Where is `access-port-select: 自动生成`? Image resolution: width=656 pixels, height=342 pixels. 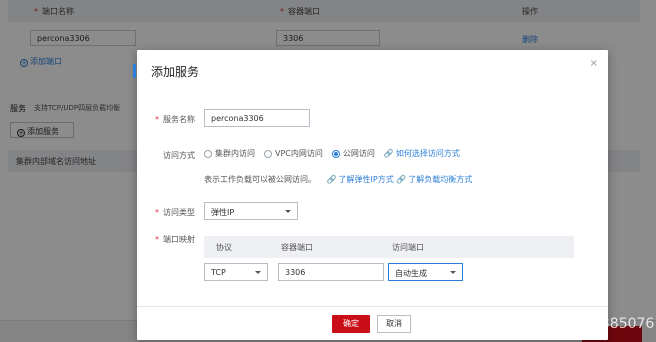
access-port-select: 自动生成 is located at coordinates (425, 272).